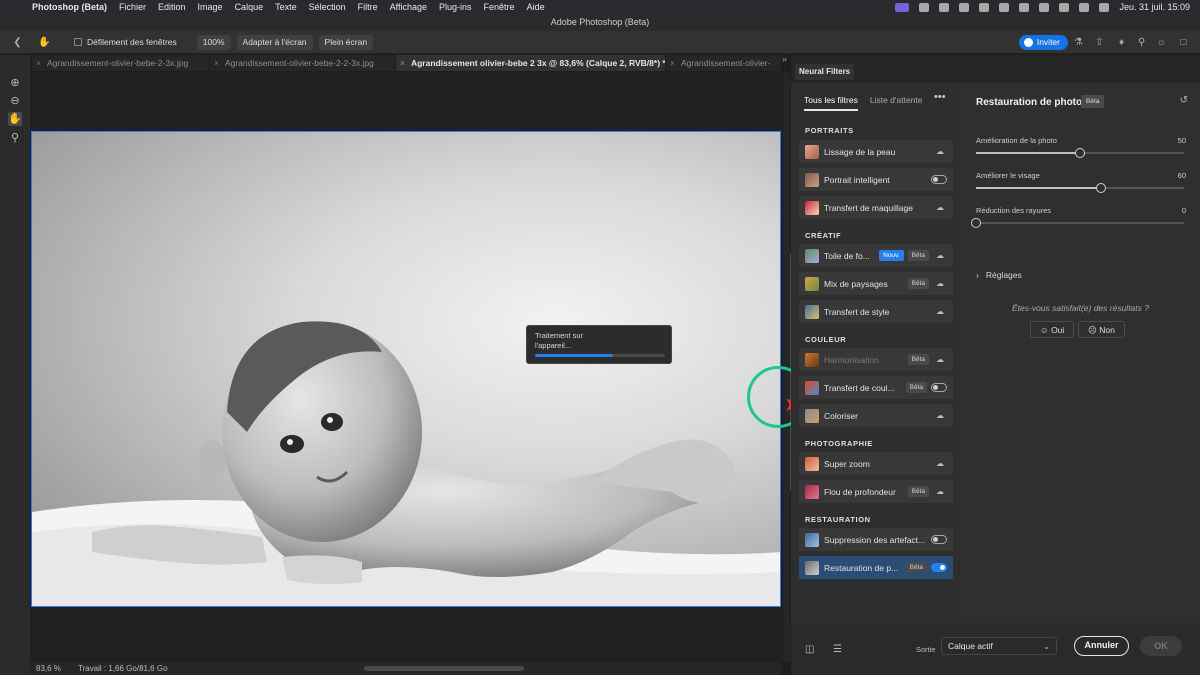 Image resolution: width=1200 pixels, height=675 pixels. What do you see at coordinates (132, 7) in the screenshot?
I see `menu-fichier: Fichier` at bounding box center [132, 7].